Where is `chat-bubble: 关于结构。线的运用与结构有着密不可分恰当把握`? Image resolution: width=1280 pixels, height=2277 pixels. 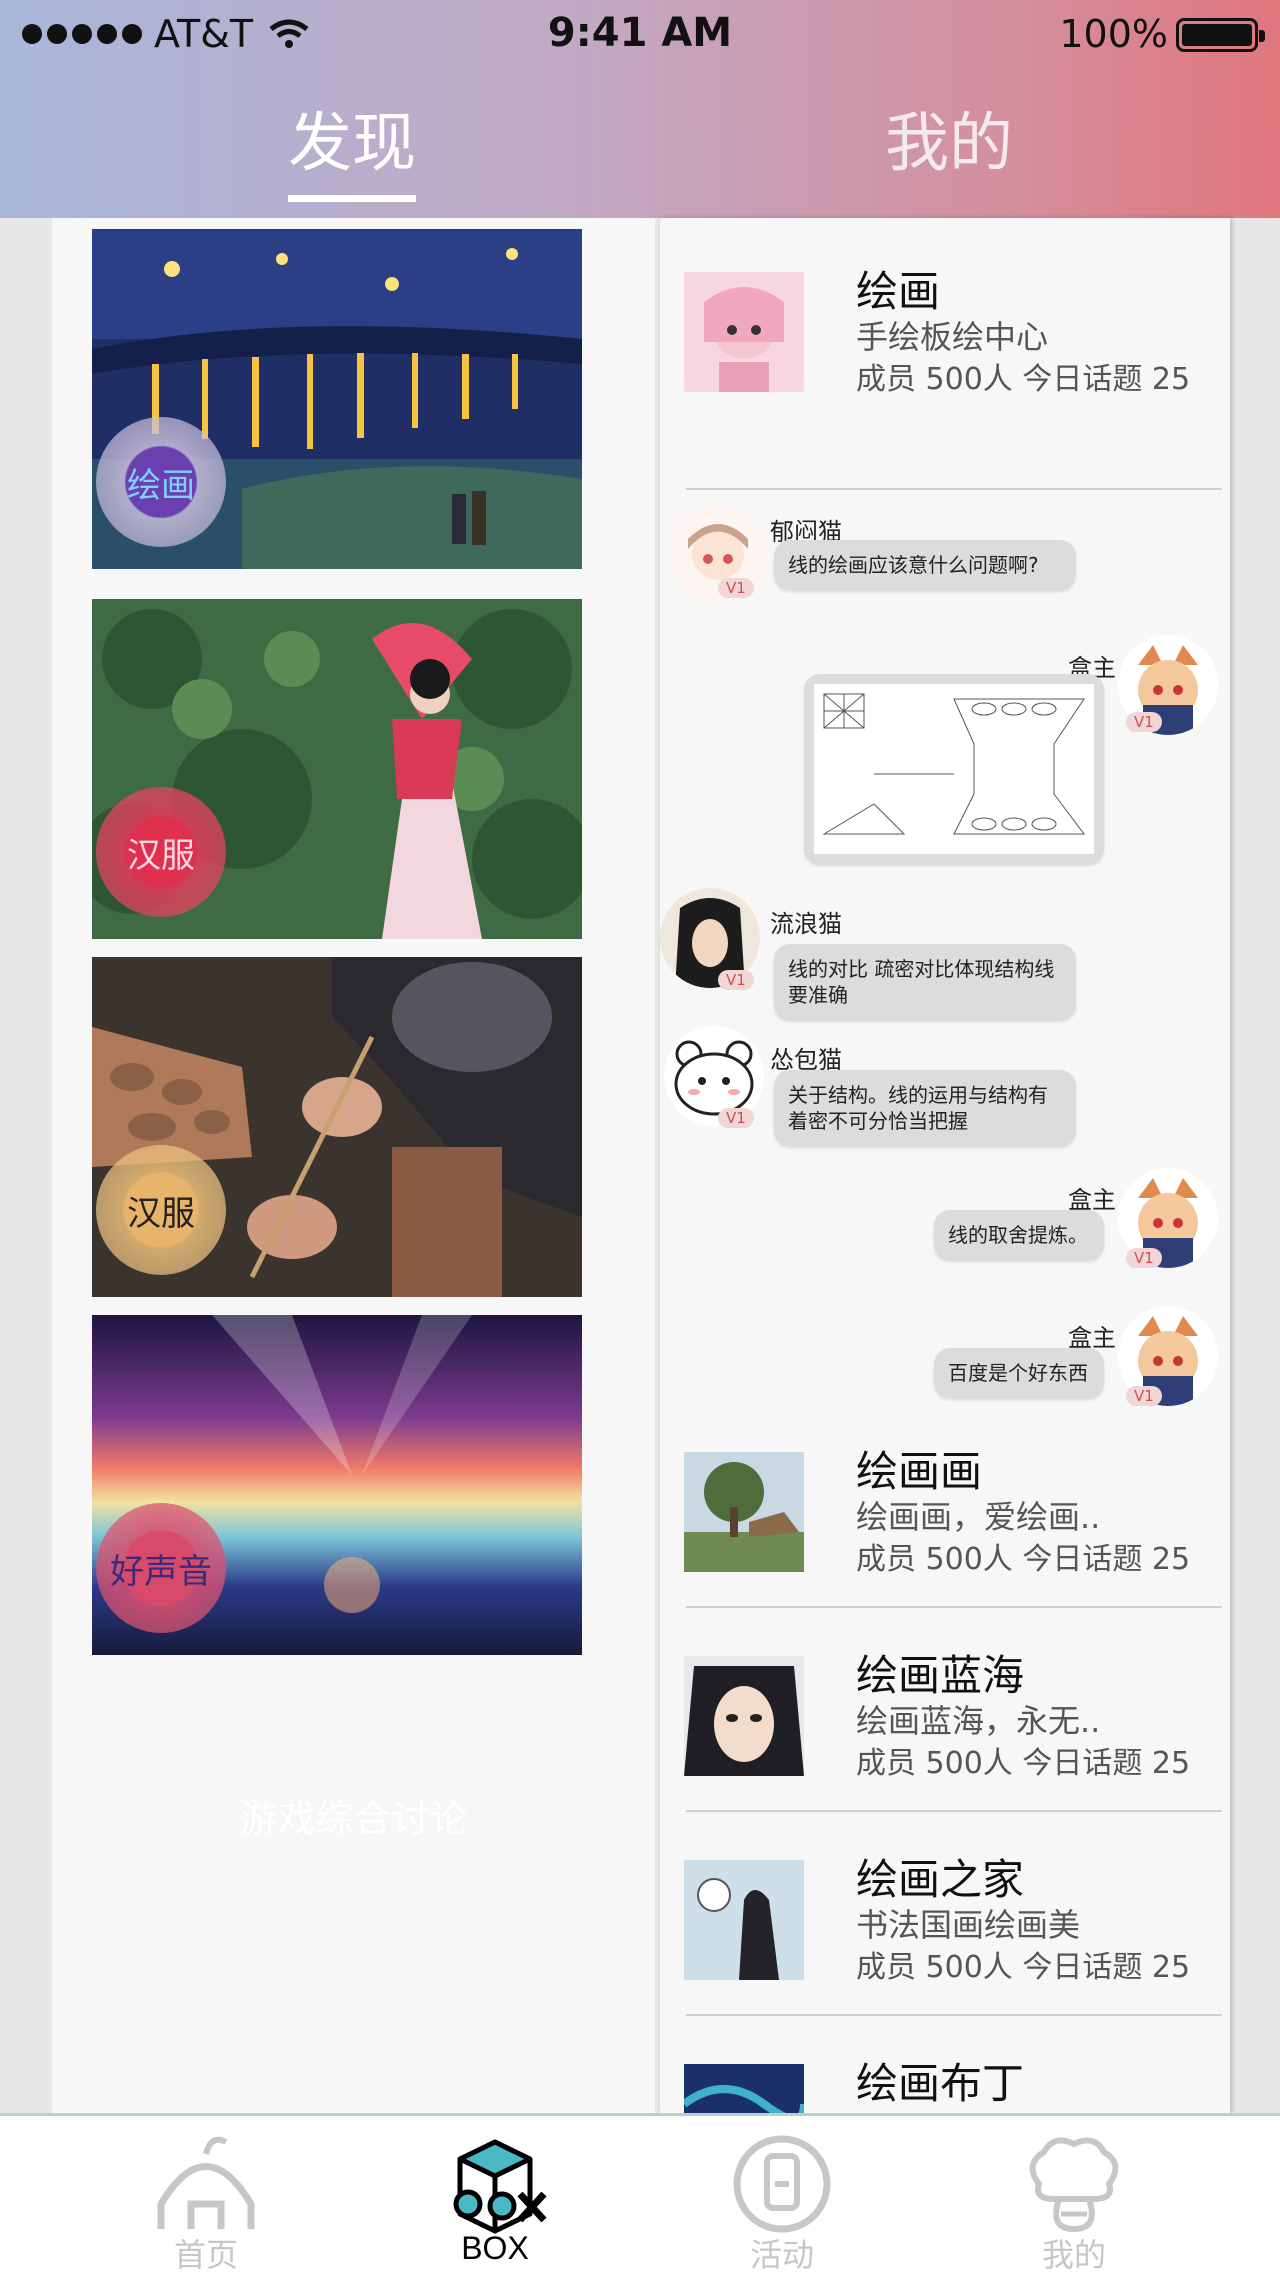 chat-bubble: 关于结构。线的运用与结构有着密不可分恰当把握 is located at coordinates (925, 1108).